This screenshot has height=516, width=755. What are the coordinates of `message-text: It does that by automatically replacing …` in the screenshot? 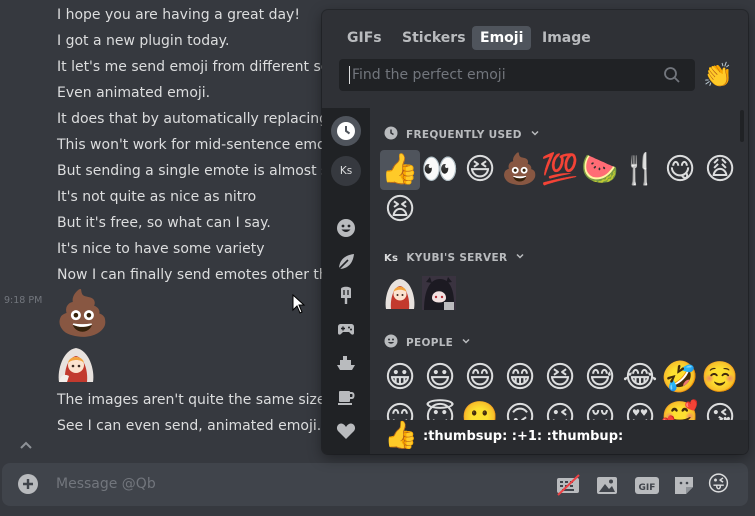 It's located at (202, 119).